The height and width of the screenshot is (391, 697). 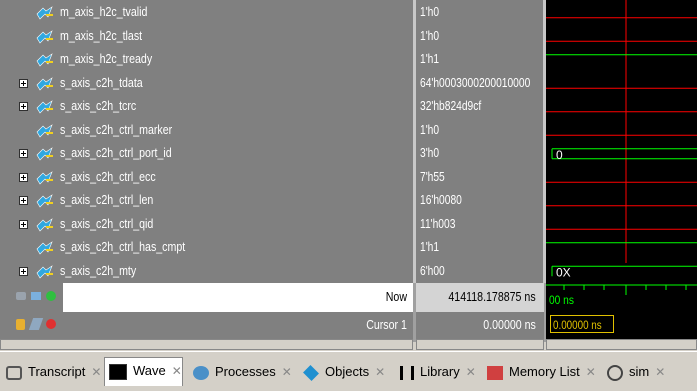 I want to click on edit-cursor-icon, so click(x=36, y=324).